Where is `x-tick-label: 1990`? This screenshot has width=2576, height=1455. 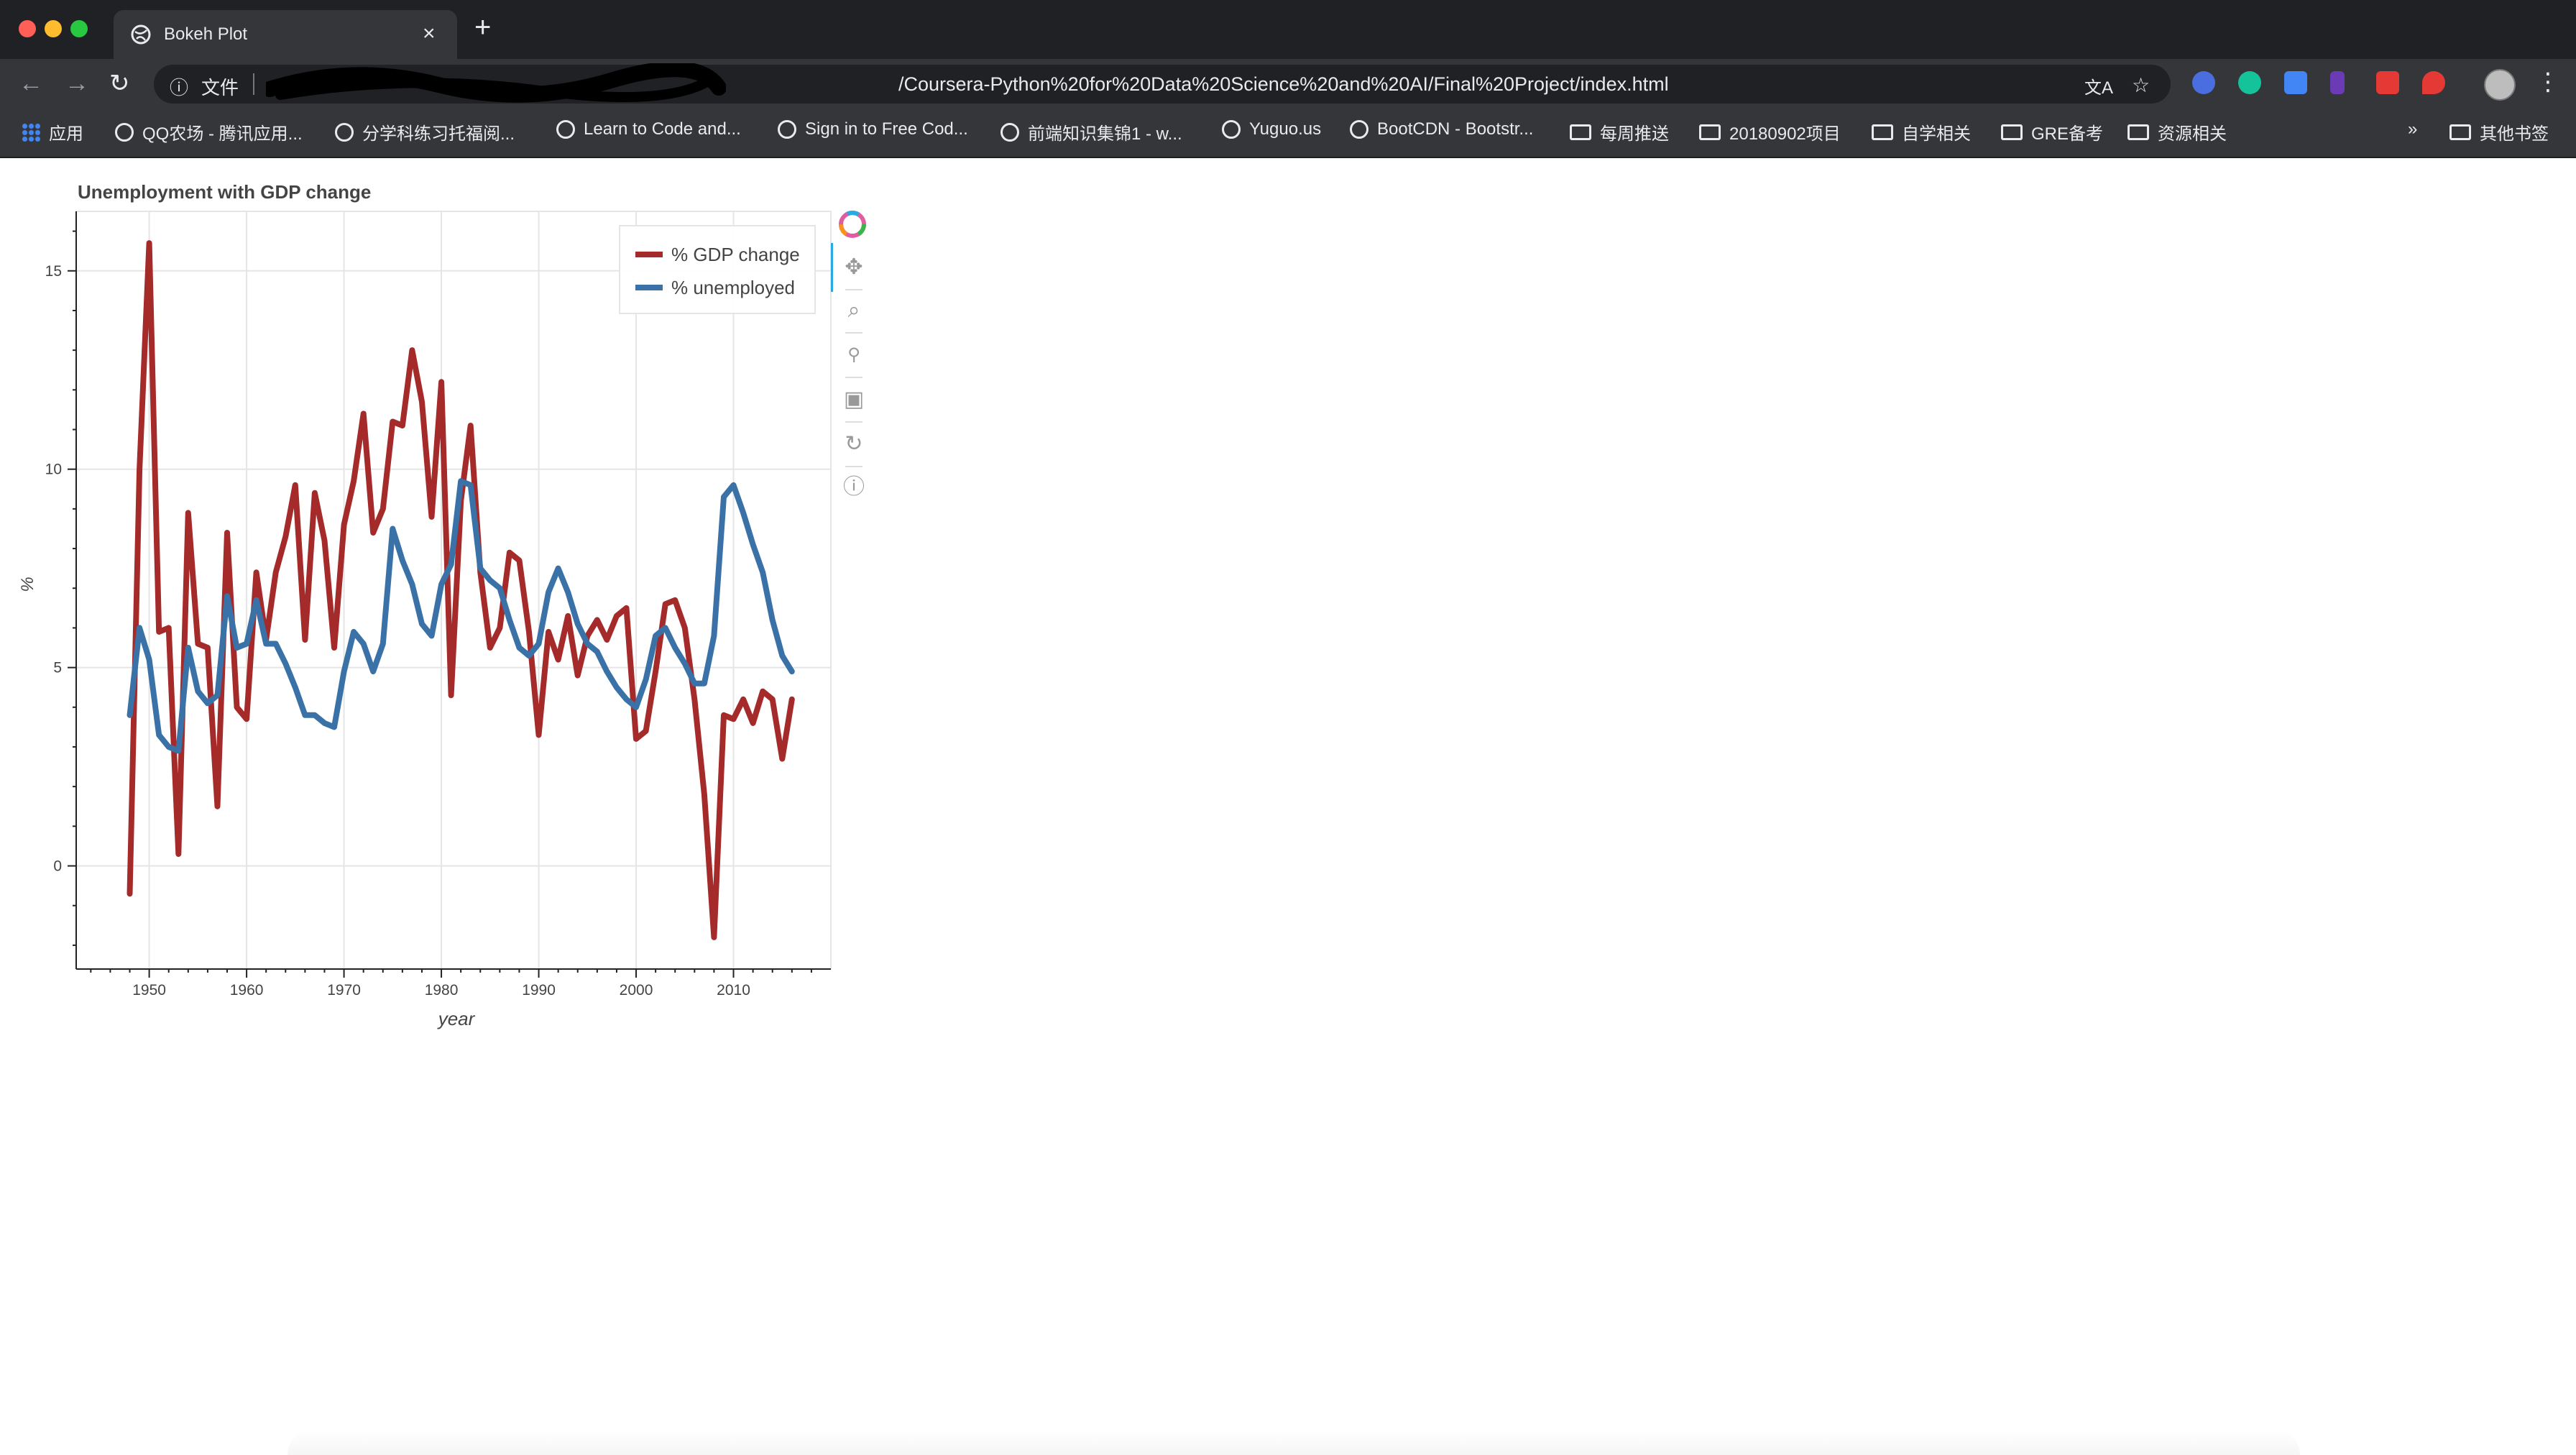 x-tick-label: 1990 is located at coordinates (539, 990).